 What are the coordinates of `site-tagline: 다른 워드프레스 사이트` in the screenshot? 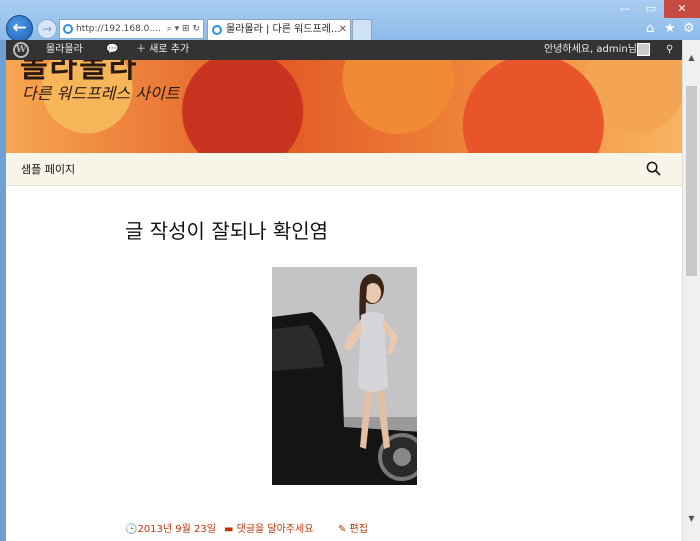 It's located at (101, 93).